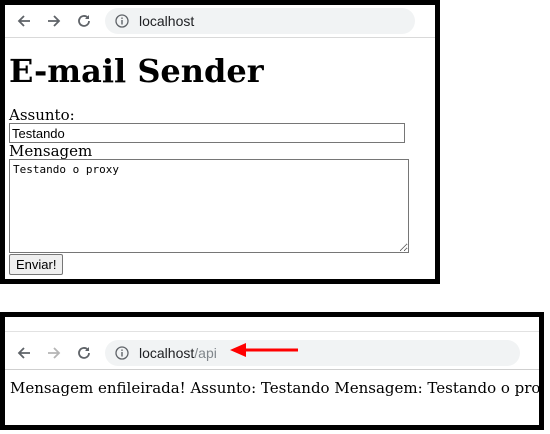  Describe the element at coordinates (264, 350) in the screenshot. I see `red-arrow-icon` at that location.